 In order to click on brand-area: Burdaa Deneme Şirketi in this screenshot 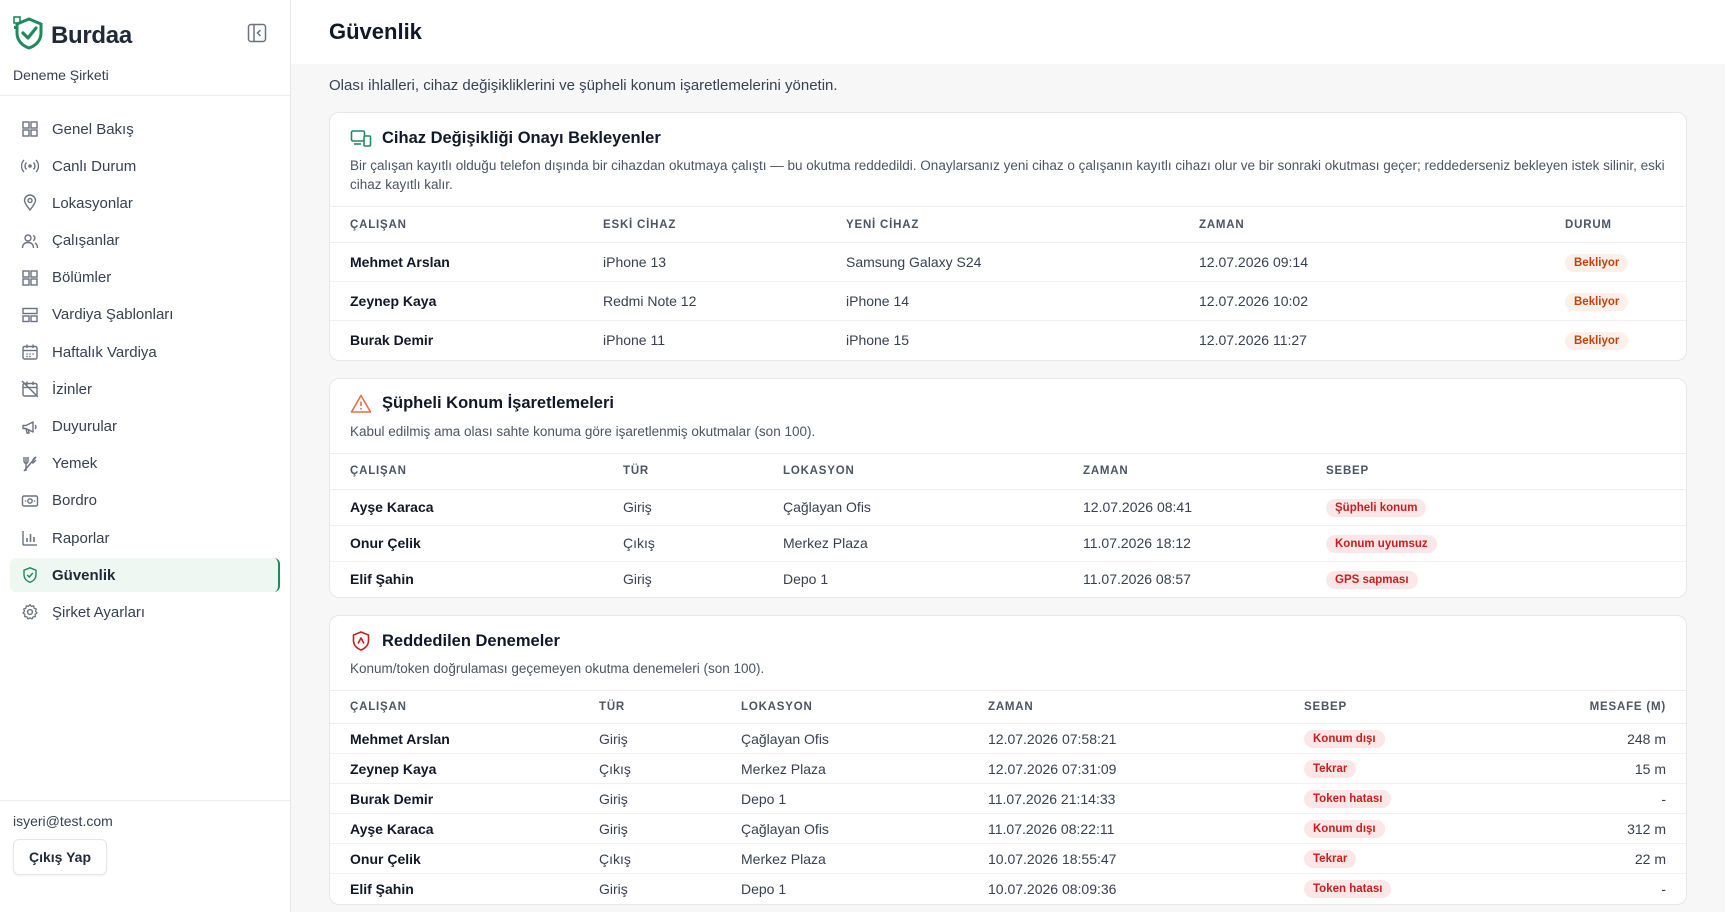, I will do `click(145, 48)`.